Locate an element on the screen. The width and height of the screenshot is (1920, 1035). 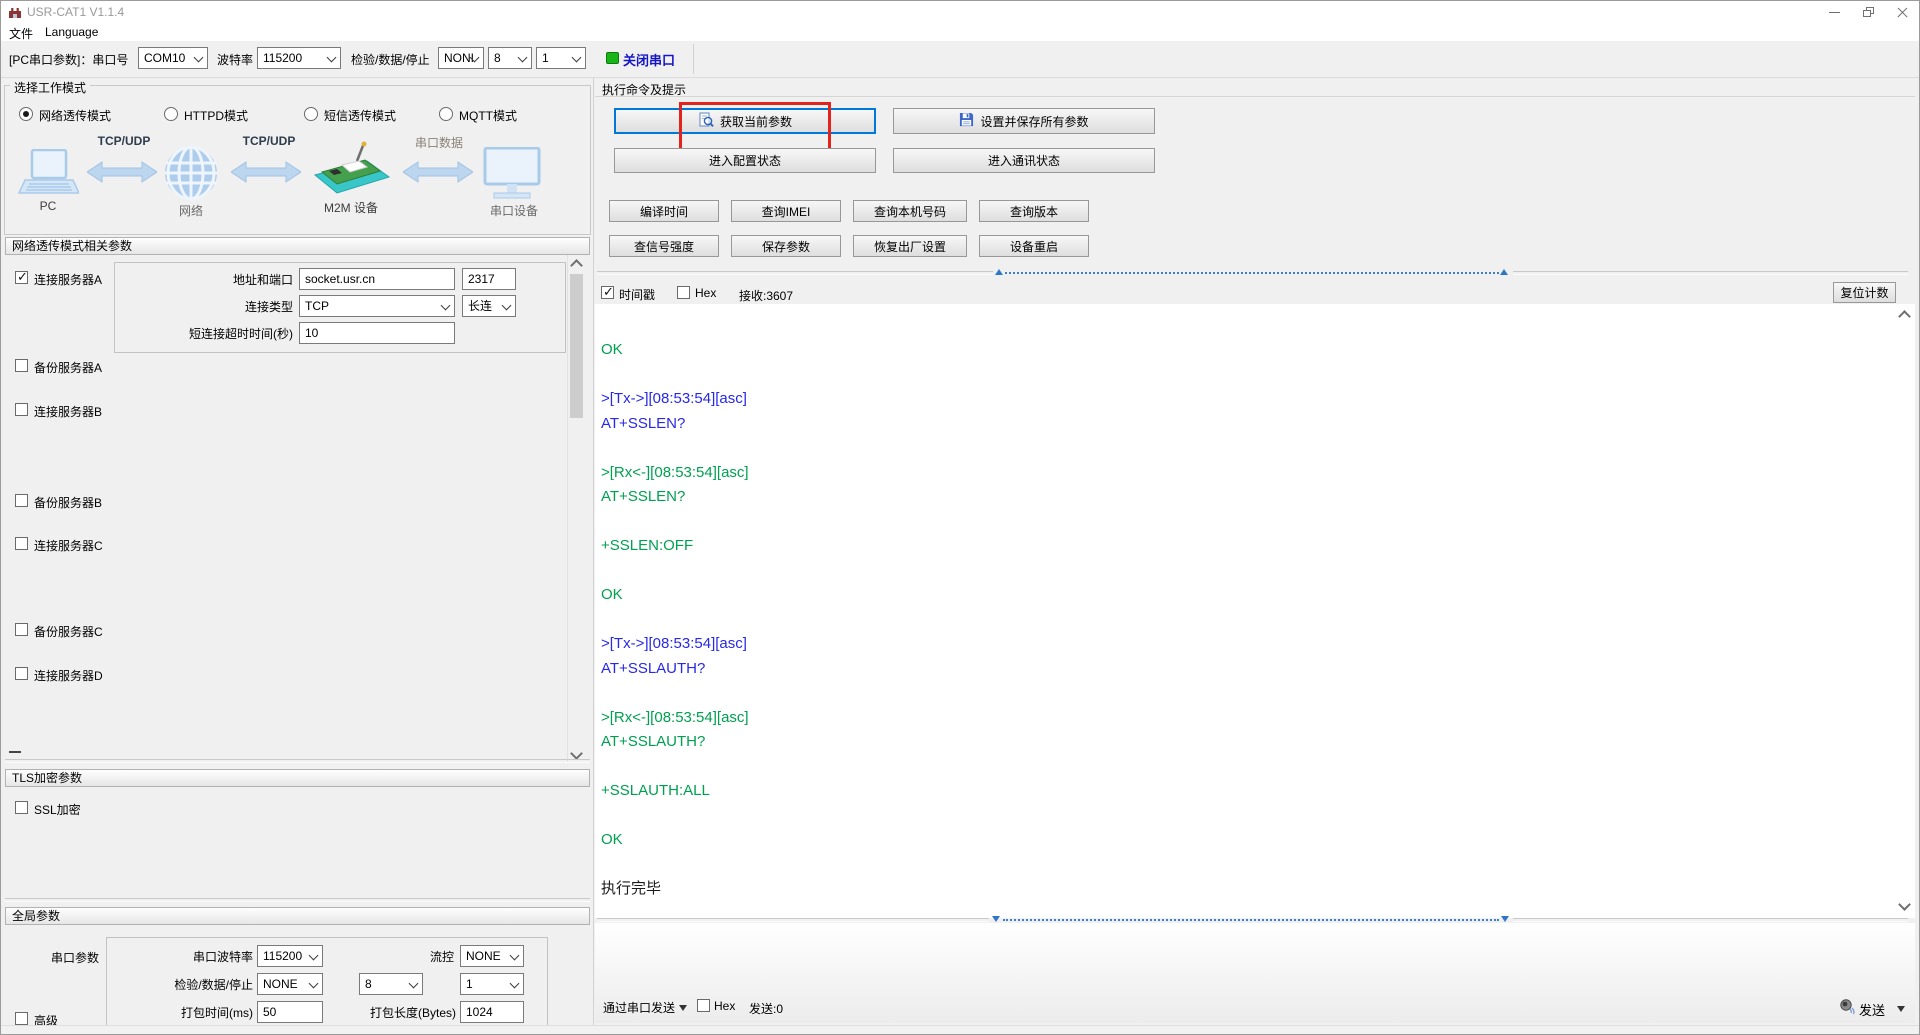
scrollbar-thumb is located at coordinates (576, 346).